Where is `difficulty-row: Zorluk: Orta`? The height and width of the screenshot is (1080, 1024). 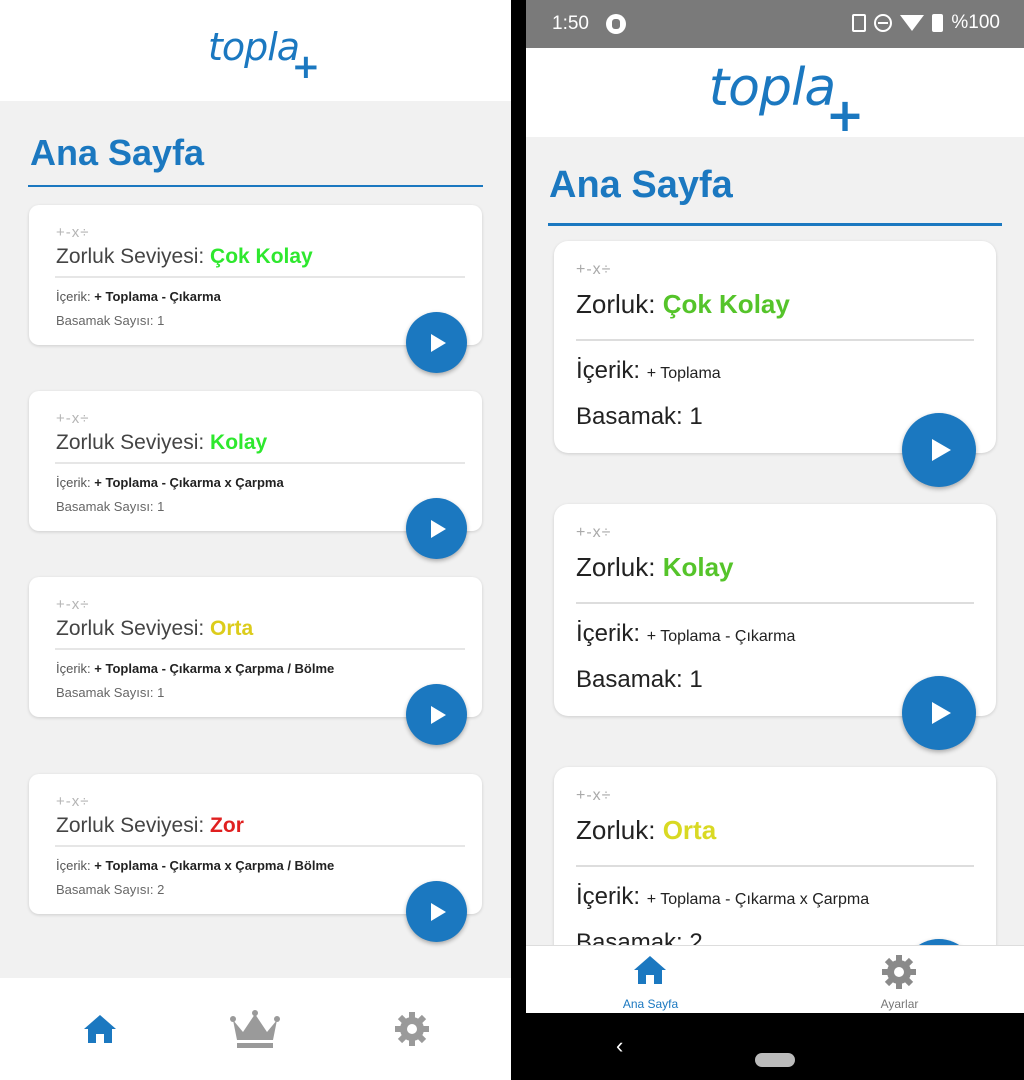 difficulty-row: Zorluk: Orta is located at coordinates (646, 830).